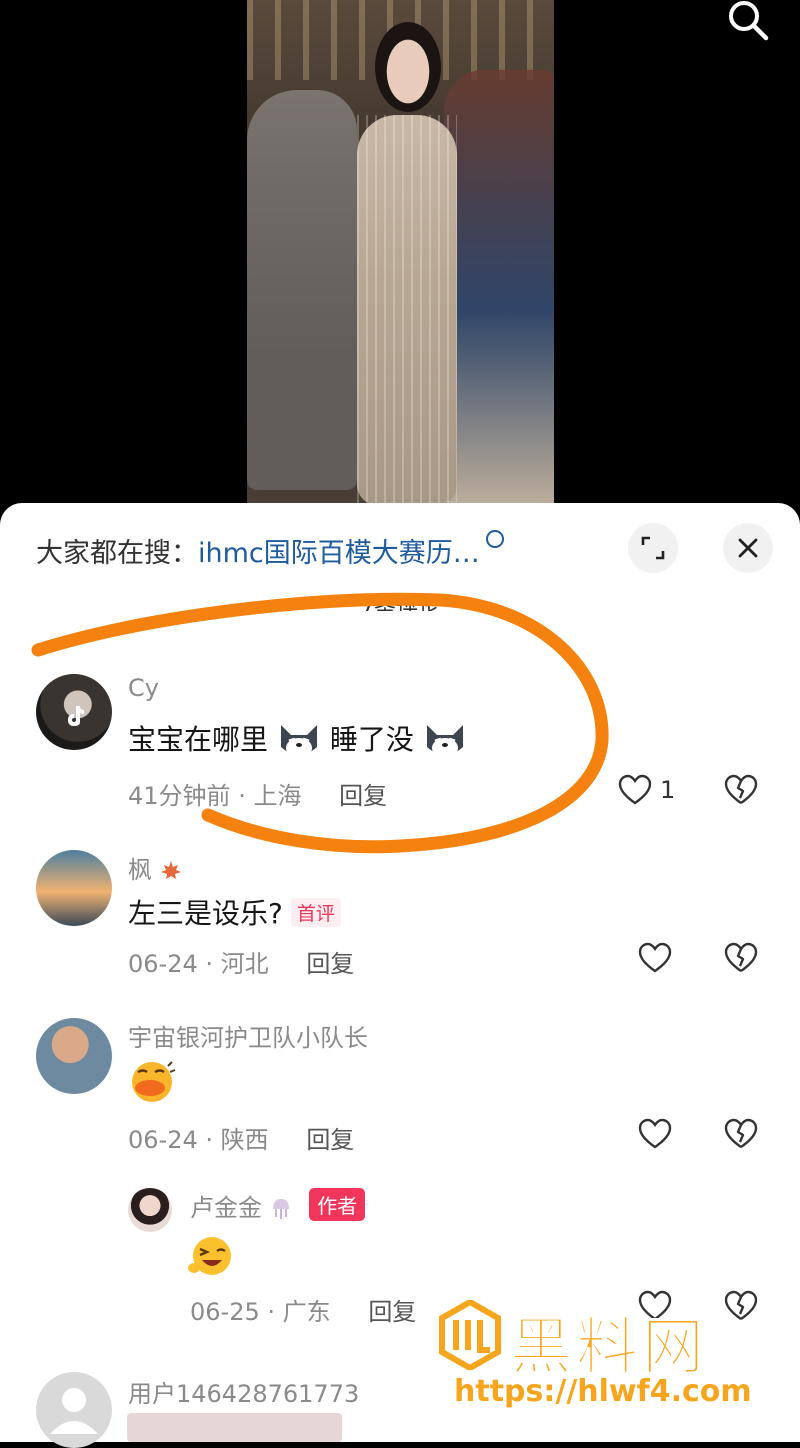 This screenshot has width=800, height=1448. Describe the element at coordinates (248, 1035) in the screenshot. I see `comment-username: 宇宙银河护卫队小队长` at that location.